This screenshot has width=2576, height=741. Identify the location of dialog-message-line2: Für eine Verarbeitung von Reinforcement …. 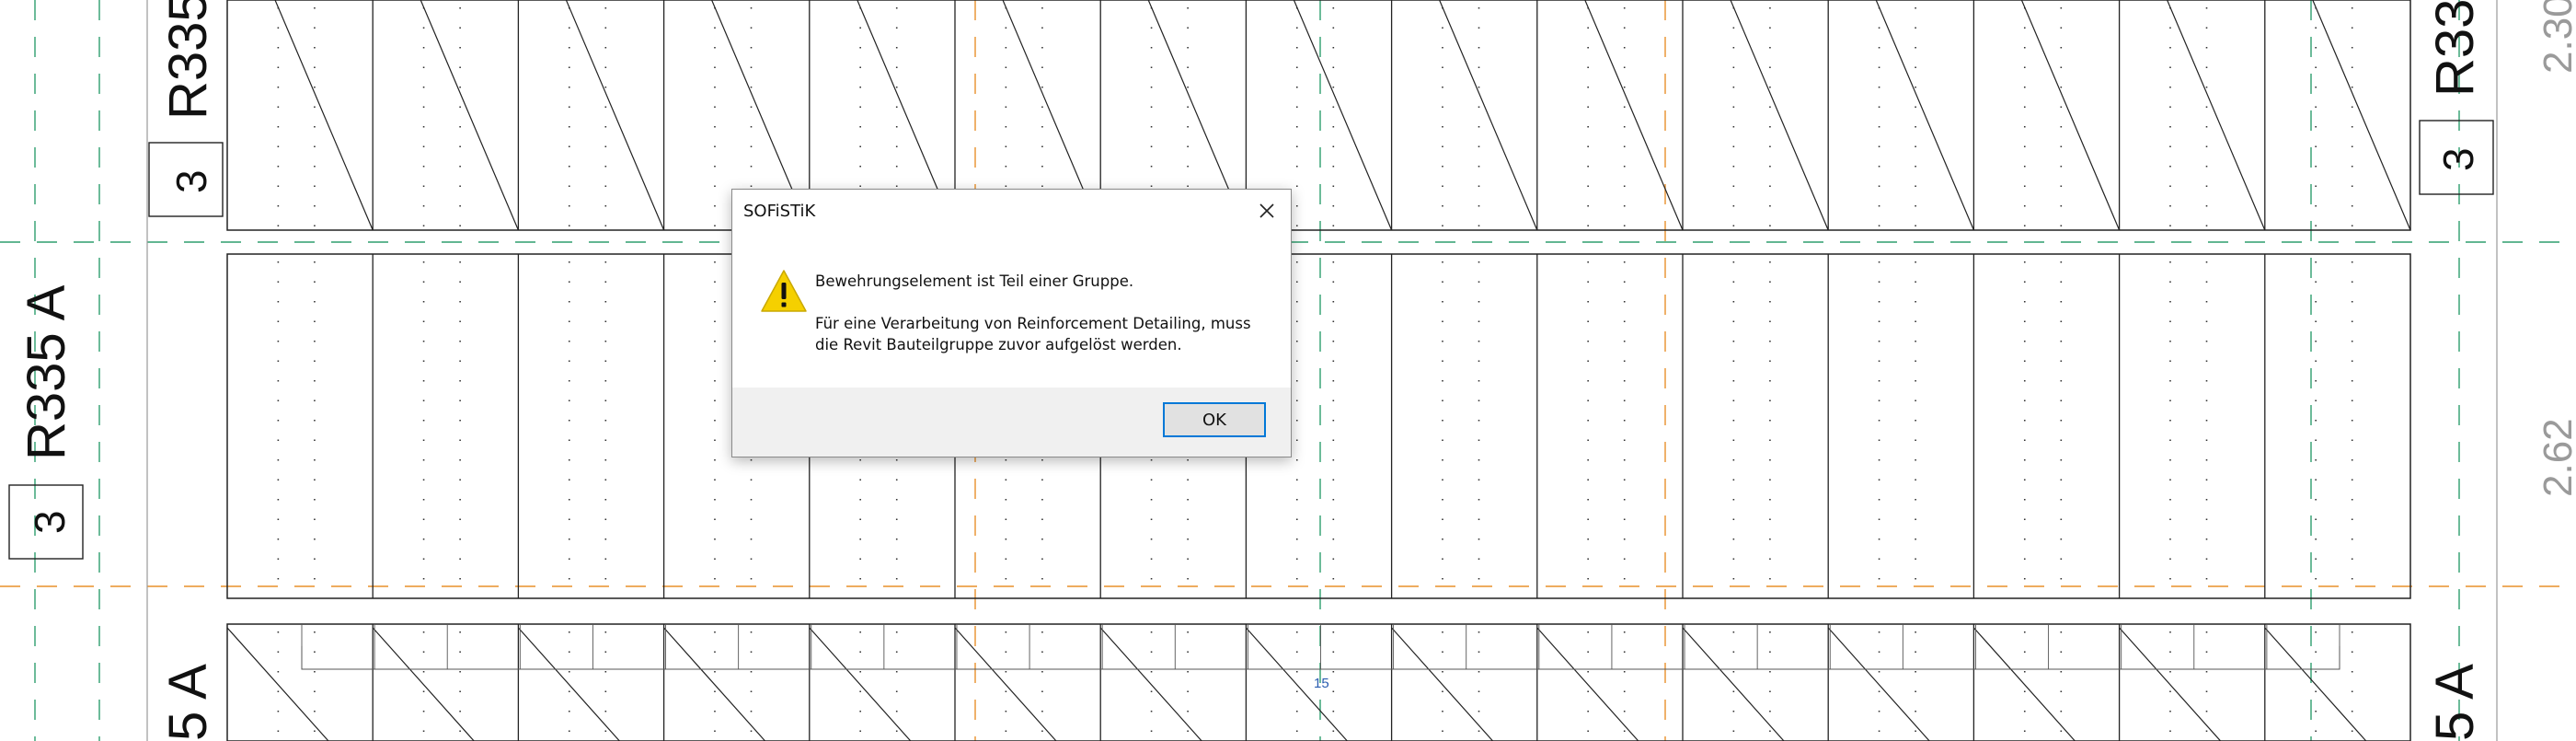
(1033, 334).